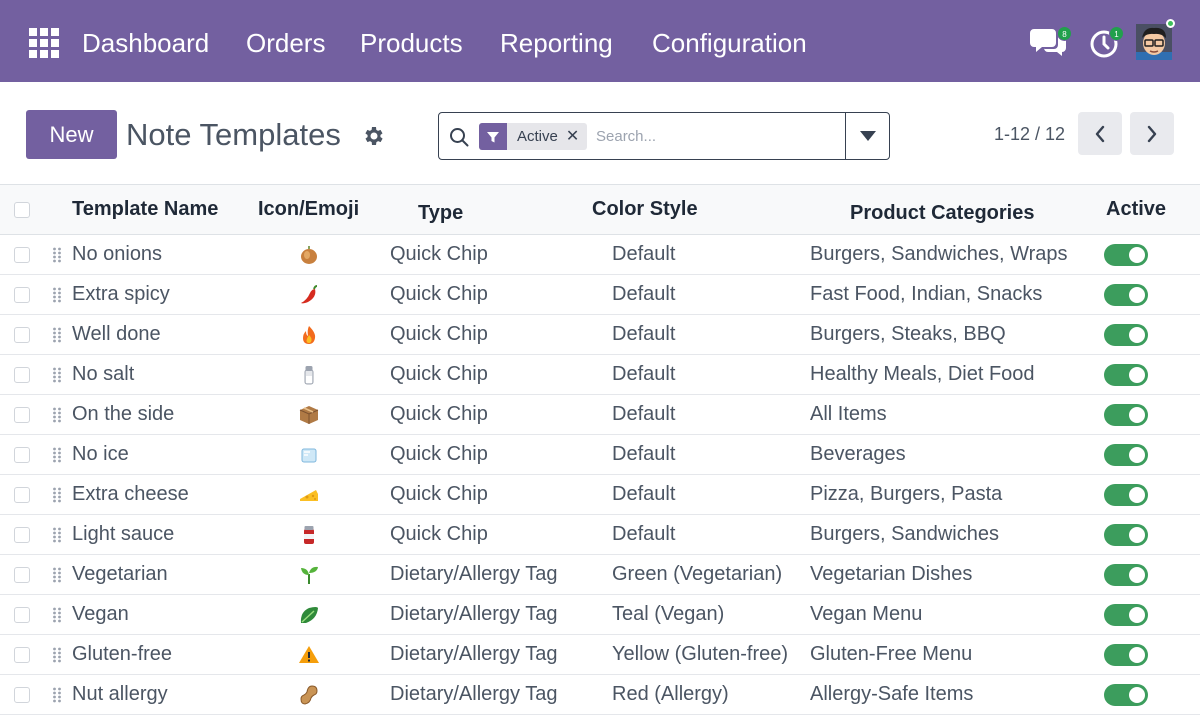 The height and width of the screenshot is (726, 1200). I want to click on pager-previous-button, so click(1100, 133).